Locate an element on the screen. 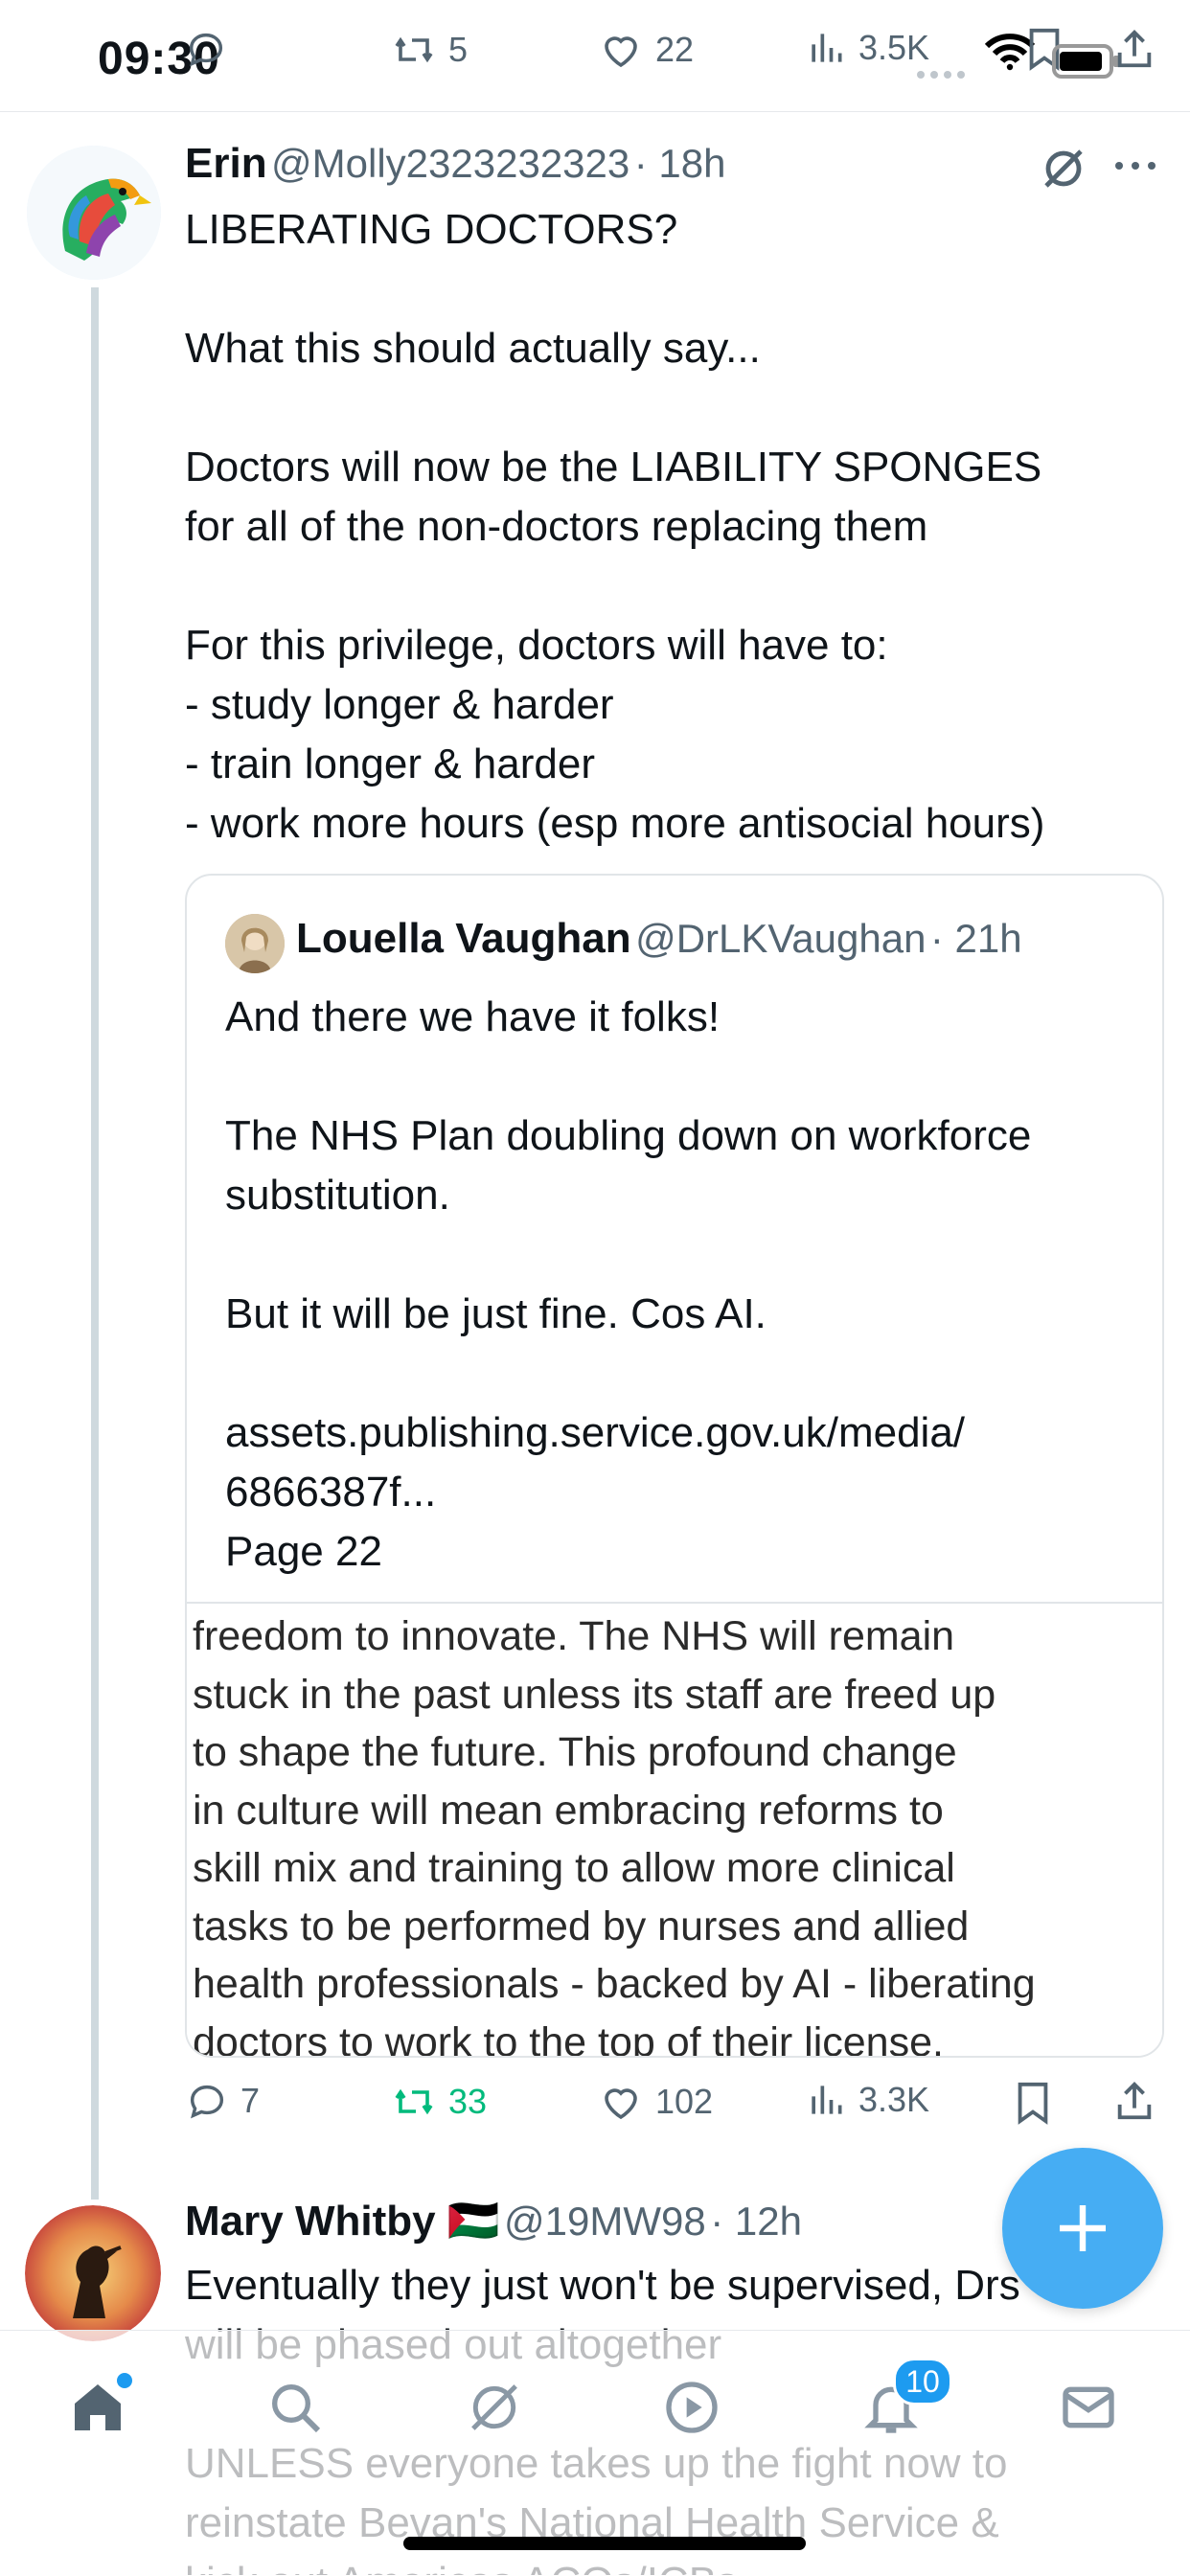 The height and width of the screenshot is (2576, 1190). retweet-button: 5 is located at coordinates (429, 50).